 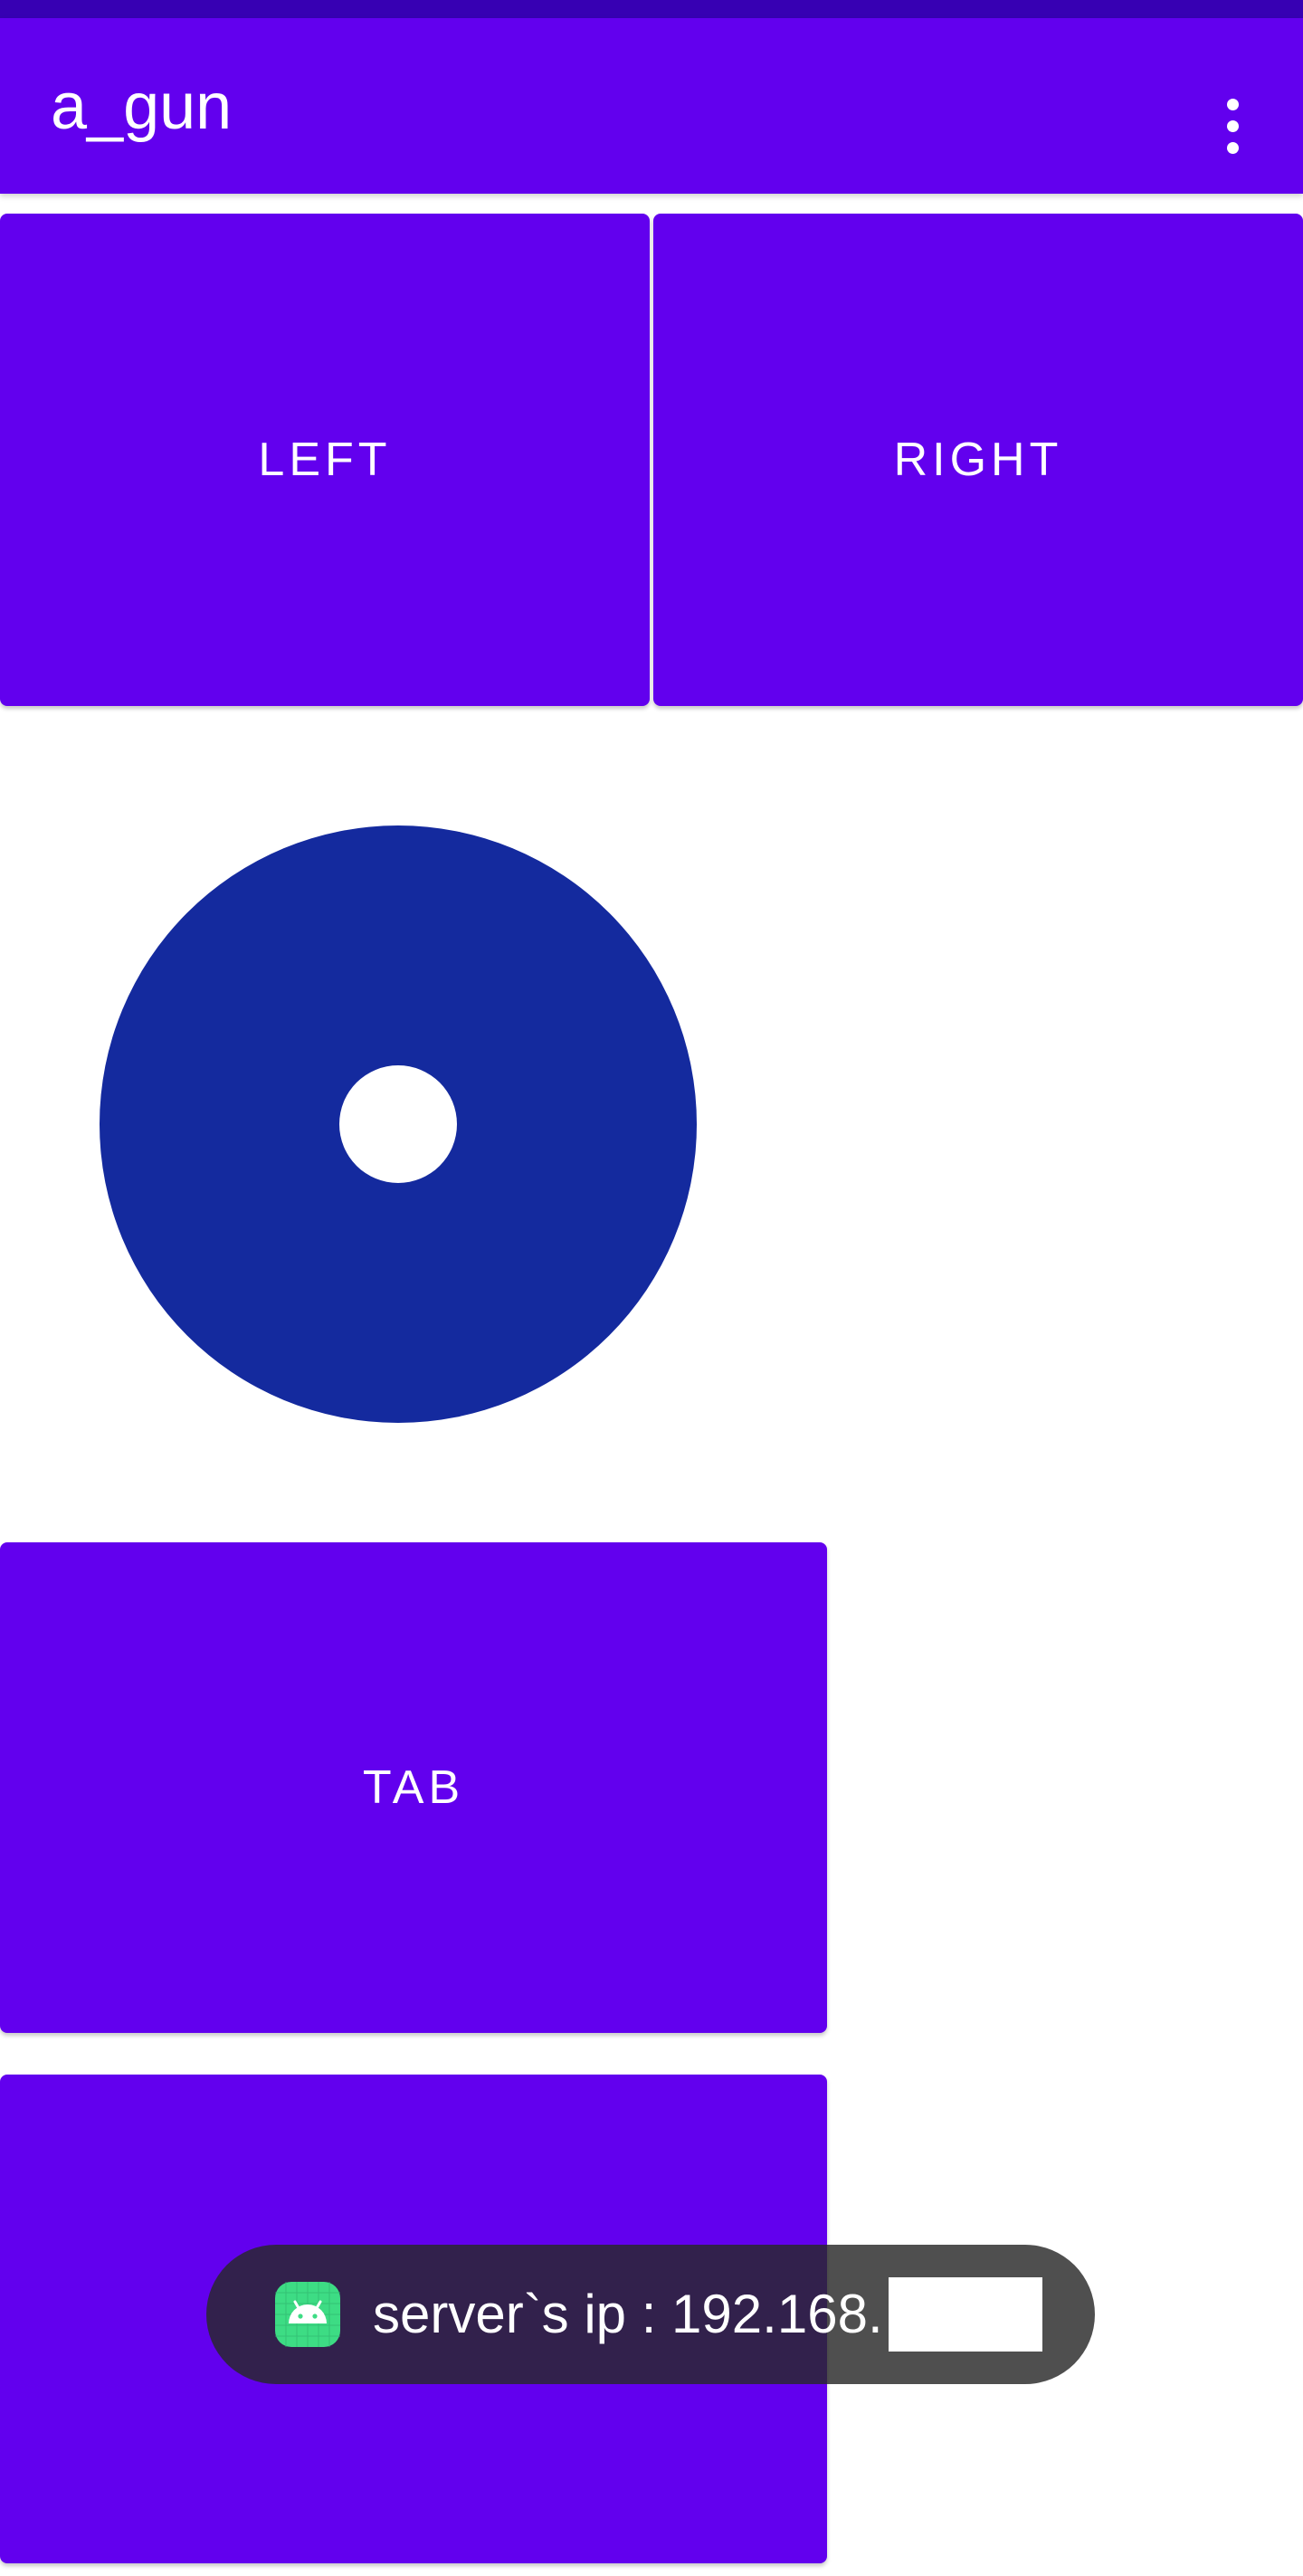 I want to click on right-button-label: RIGHT, so click(x=978, y=460).